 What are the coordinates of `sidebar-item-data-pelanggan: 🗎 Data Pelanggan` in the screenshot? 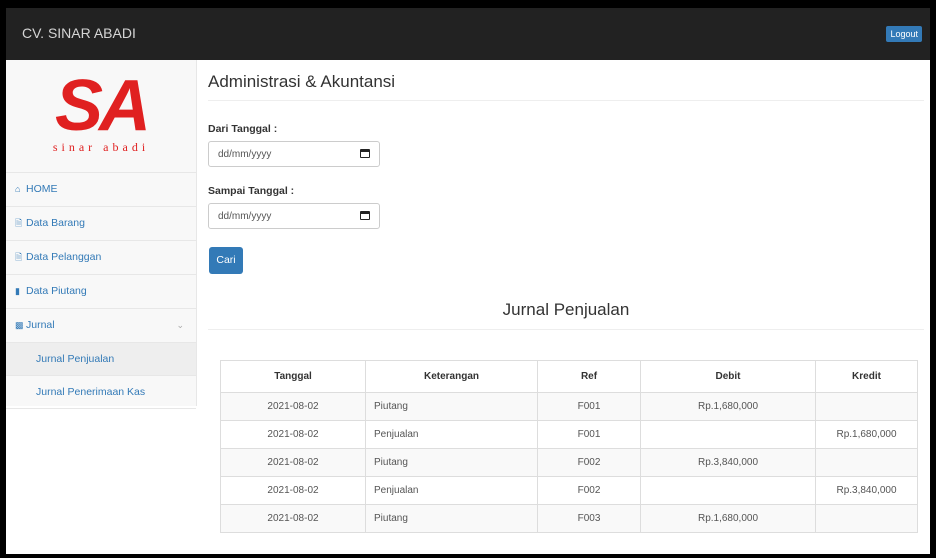 It's located at (101, 258).